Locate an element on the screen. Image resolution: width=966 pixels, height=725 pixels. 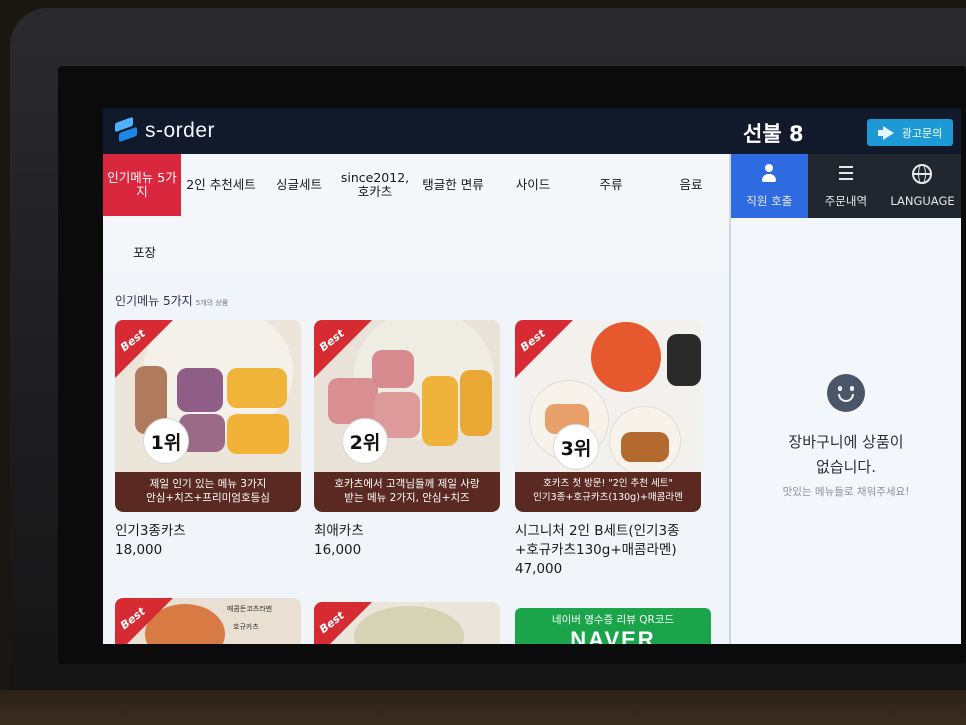
rank-badge: 2위 is located at coordinates (365, 441).